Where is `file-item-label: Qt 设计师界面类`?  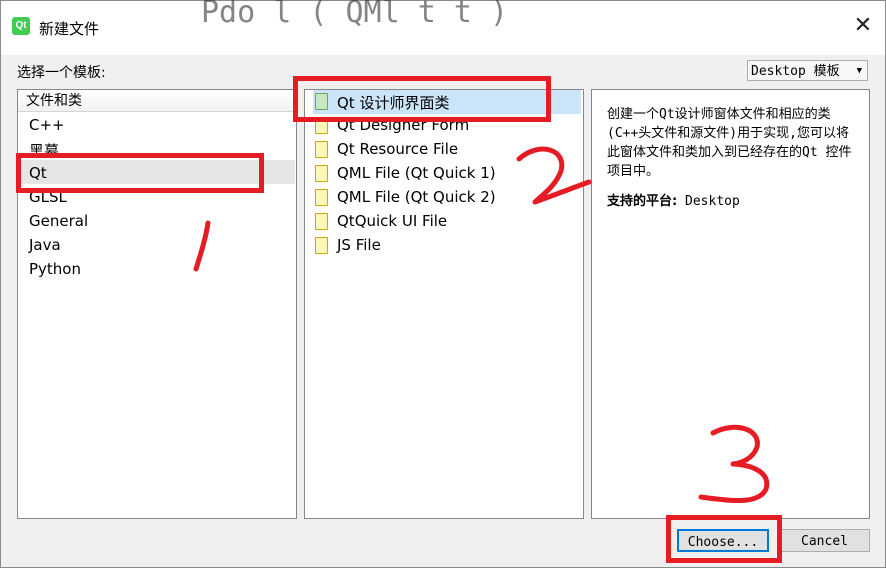 file-item-label: Qt 设计师界面类 is located at coordinates (393, 103).